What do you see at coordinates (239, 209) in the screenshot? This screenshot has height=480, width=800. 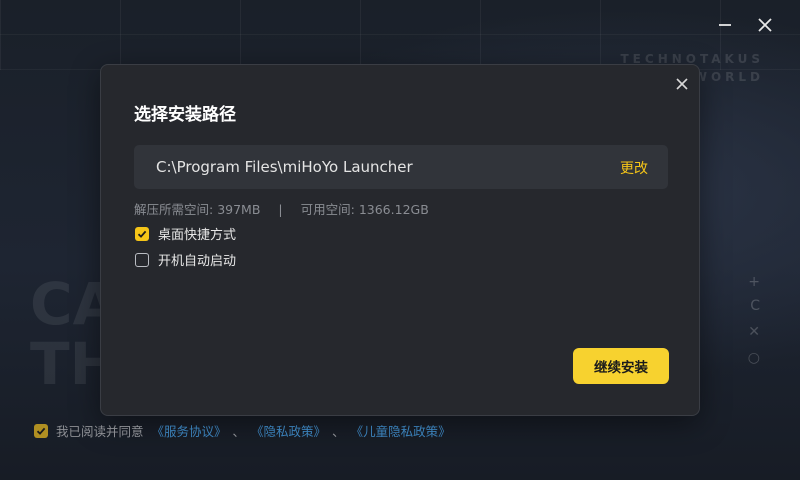 I see `required-space-value: 397MB` at bounding box center [239, 209].